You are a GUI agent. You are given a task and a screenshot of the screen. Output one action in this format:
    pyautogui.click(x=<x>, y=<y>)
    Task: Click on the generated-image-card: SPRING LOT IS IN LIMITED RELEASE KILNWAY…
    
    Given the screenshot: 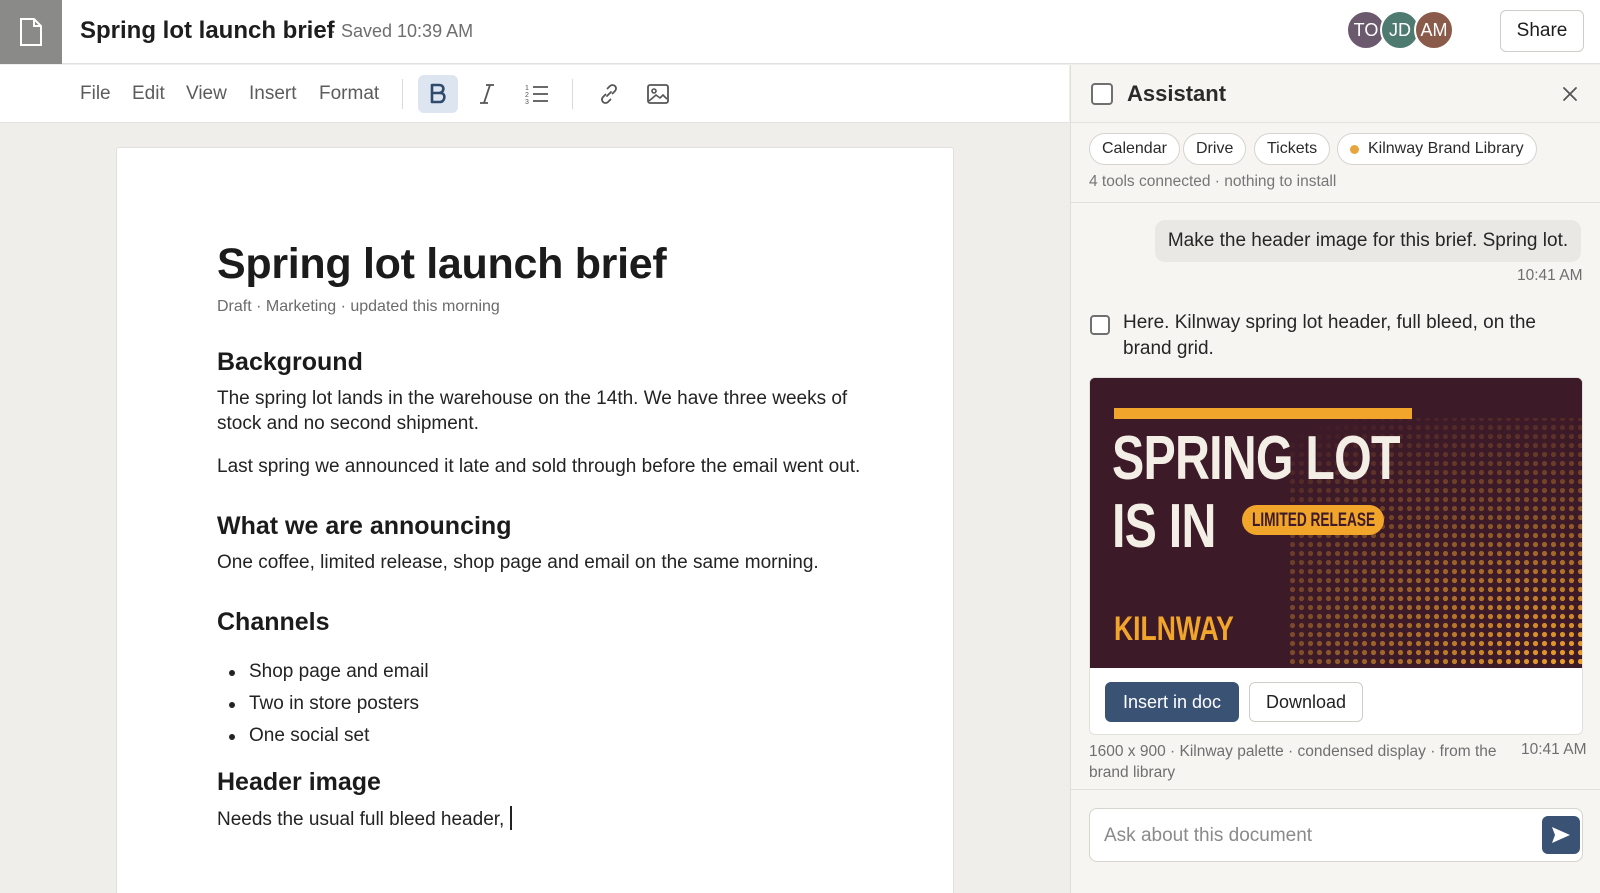 What is the action you would take?
    pyautogui.click(x=1336, y=556)
    